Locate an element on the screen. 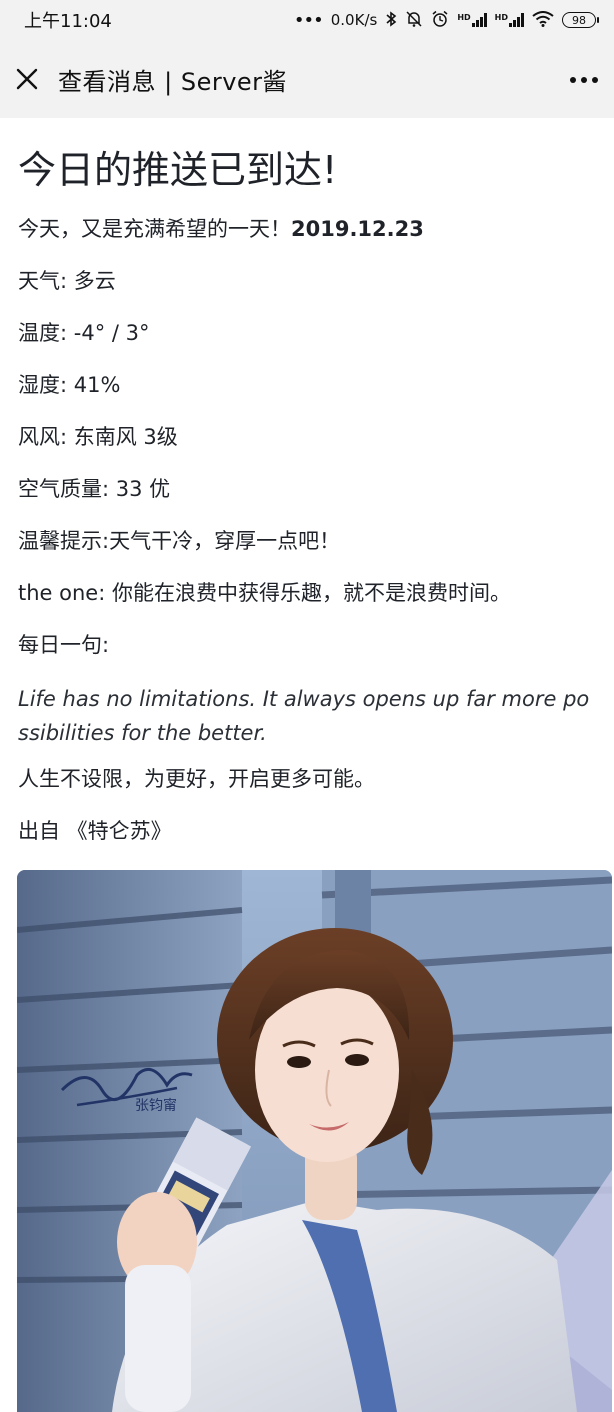 This screenshot has width=614, height=1412. svg-text: 张钧甯 is located at coordinates (156, 1105).